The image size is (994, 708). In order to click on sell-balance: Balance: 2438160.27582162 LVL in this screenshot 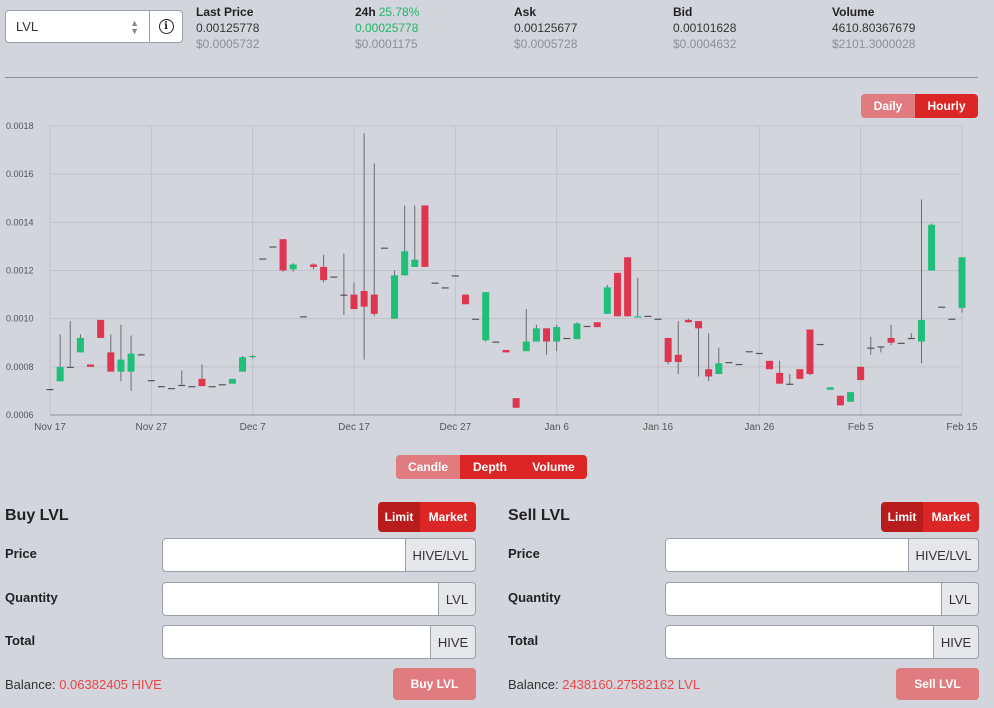, I will do `click(604, 684)`.